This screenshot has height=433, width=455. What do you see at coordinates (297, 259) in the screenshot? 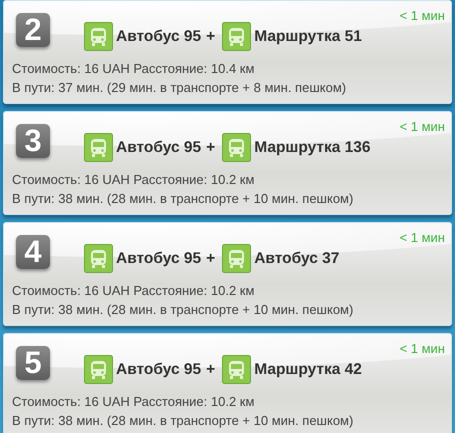
I see `route-leg: Автобус 37` at bounding box center [297, 259].